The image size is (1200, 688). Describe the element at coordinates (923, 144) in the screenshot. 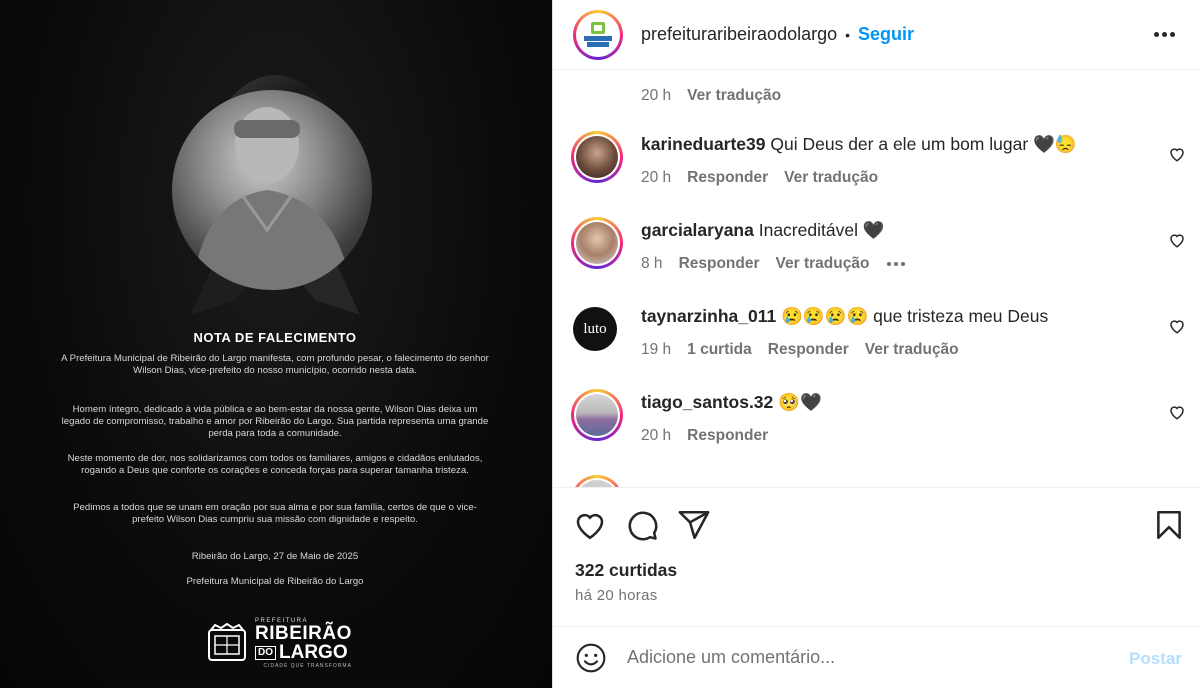

I see `comment-text: Qui Deus der a ele um bom lugar 🖤😓` at that location.